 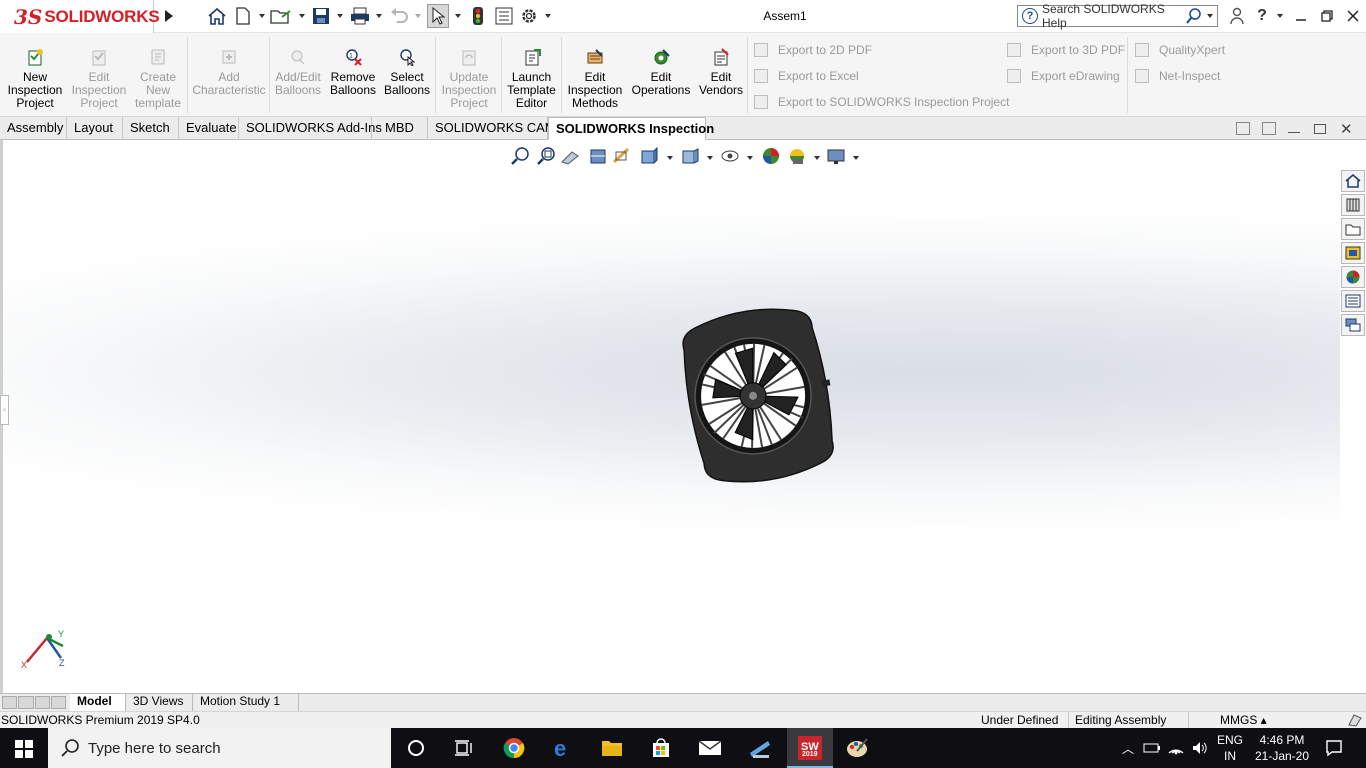 I want to click on rebuild-traffic-light-icon, so click(x=478, y=16).